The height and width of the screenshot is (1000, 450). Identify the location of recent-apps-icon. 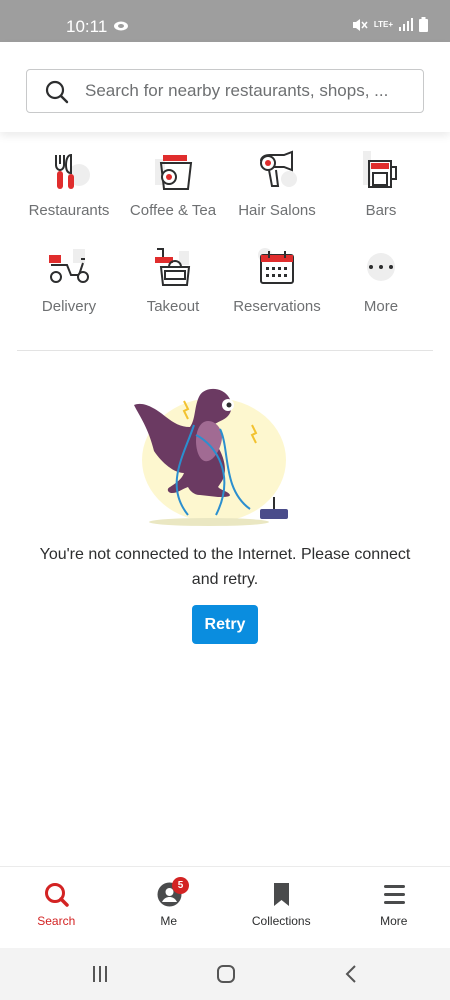
(100, 974).